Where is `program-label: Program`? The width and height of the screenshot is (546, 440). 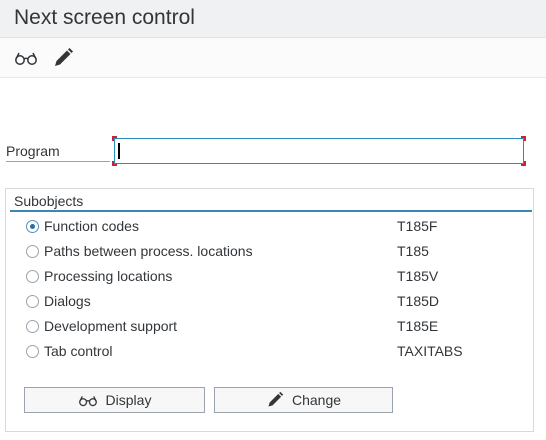
program-label: Program is located at coordinates (58, 152).